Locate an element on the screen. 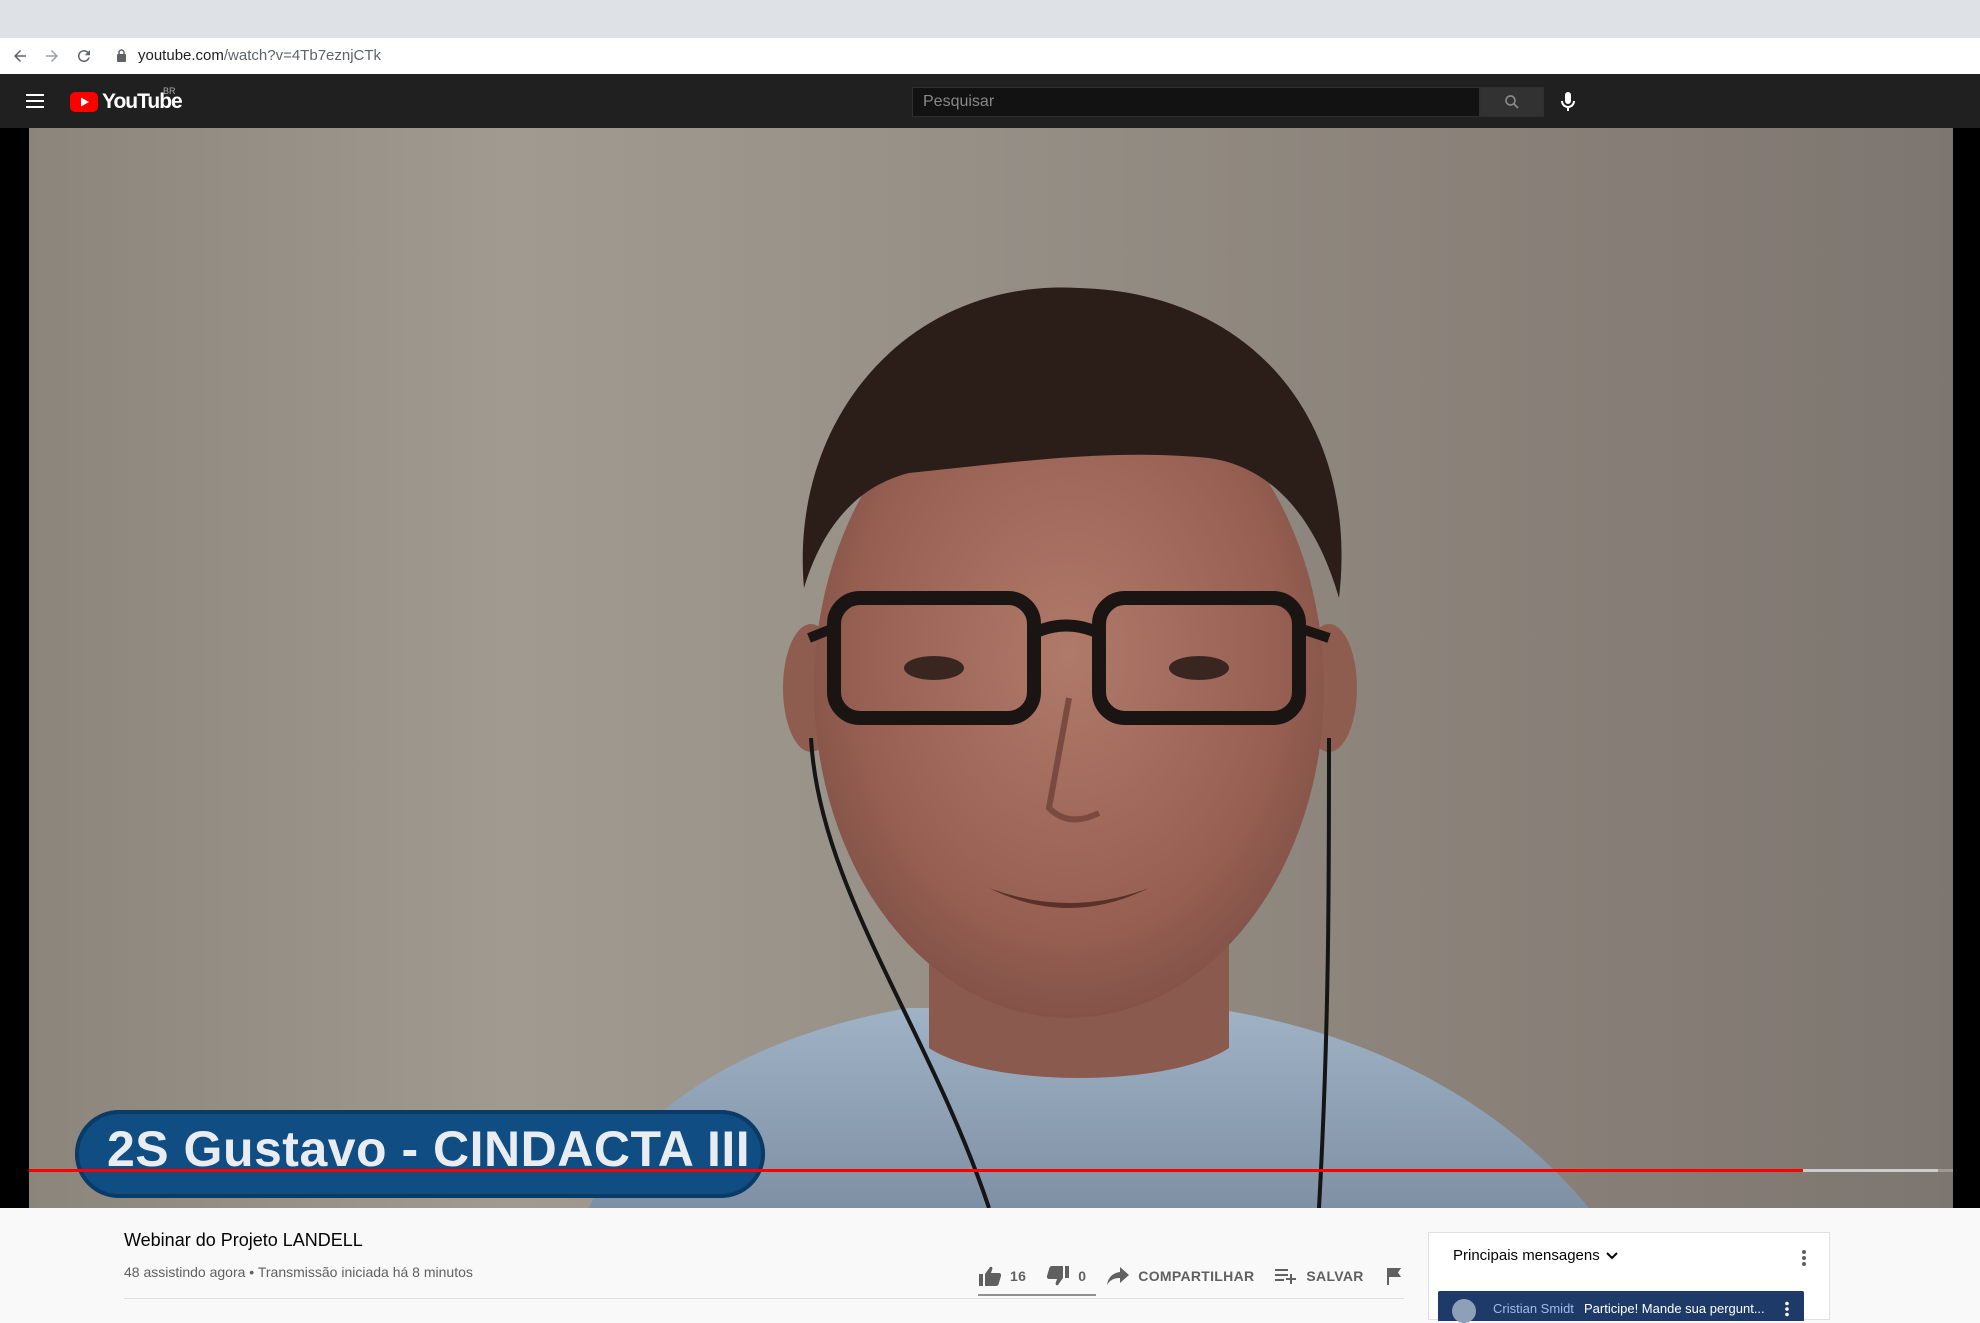  progress-buffered is located at coordinates (1870, 1170).